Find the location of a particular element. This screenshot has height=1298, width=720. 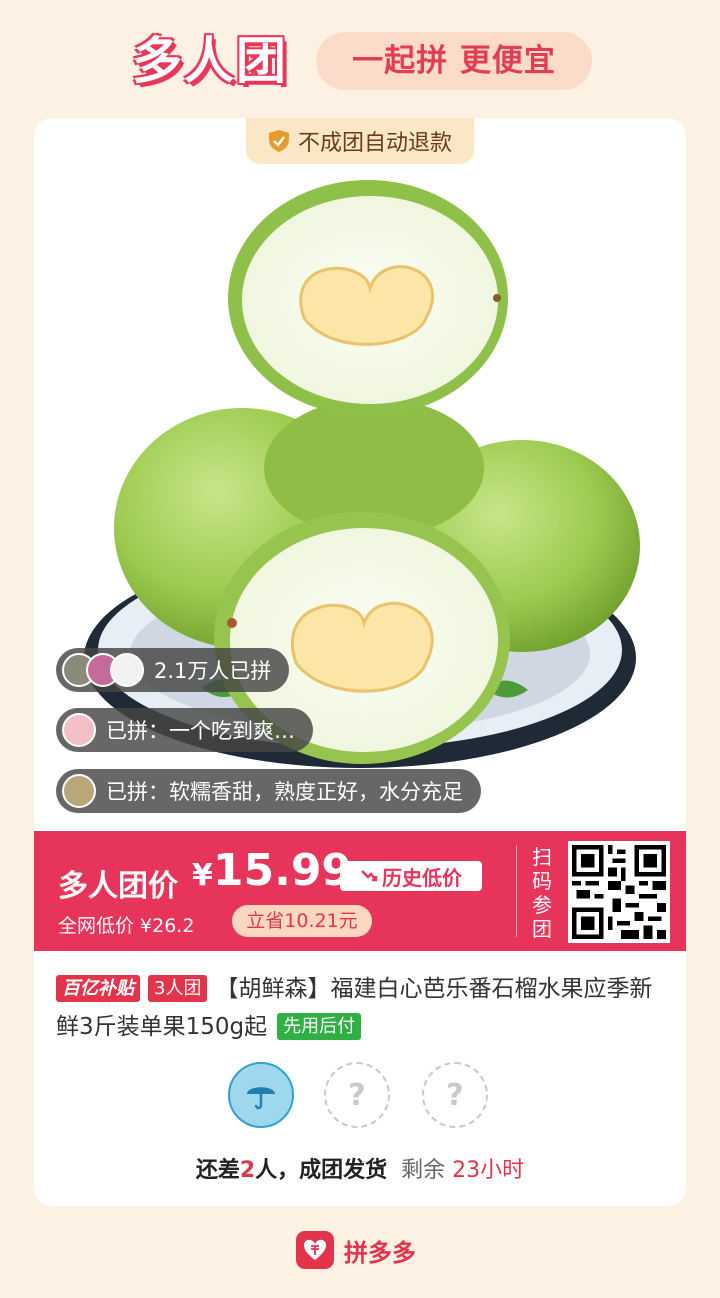

price-value: 15.99 is located at coordinates (282, 870).